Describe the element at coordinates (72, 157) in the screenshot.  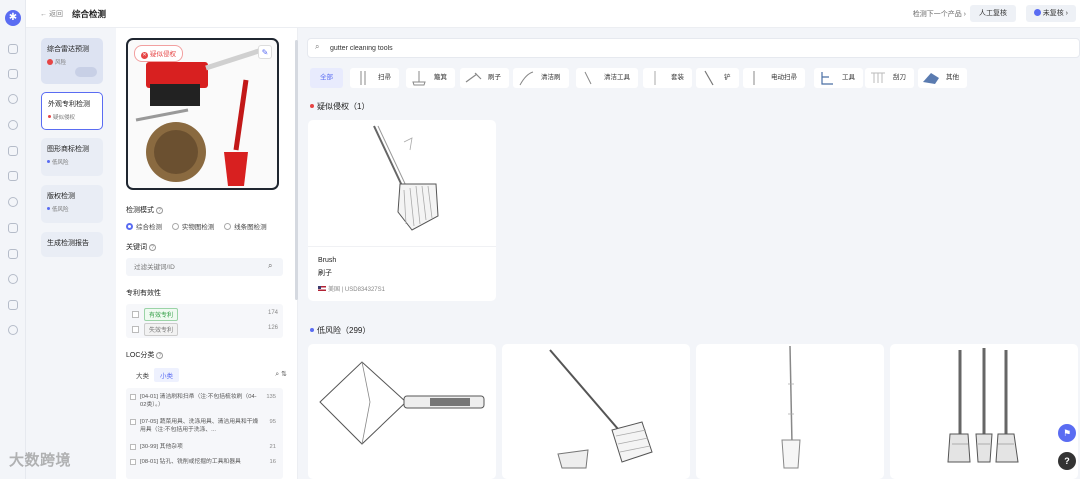
I see `step-trademark: 图形商标检测 低风险` at that location.